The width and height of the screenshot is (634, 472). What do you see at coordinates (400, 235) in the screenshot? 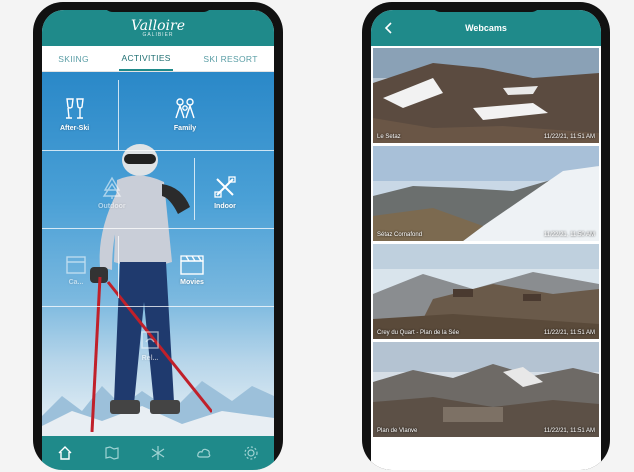
I see `webcam-name: Sétaz Cornafond` at bounding box center [400, 235].